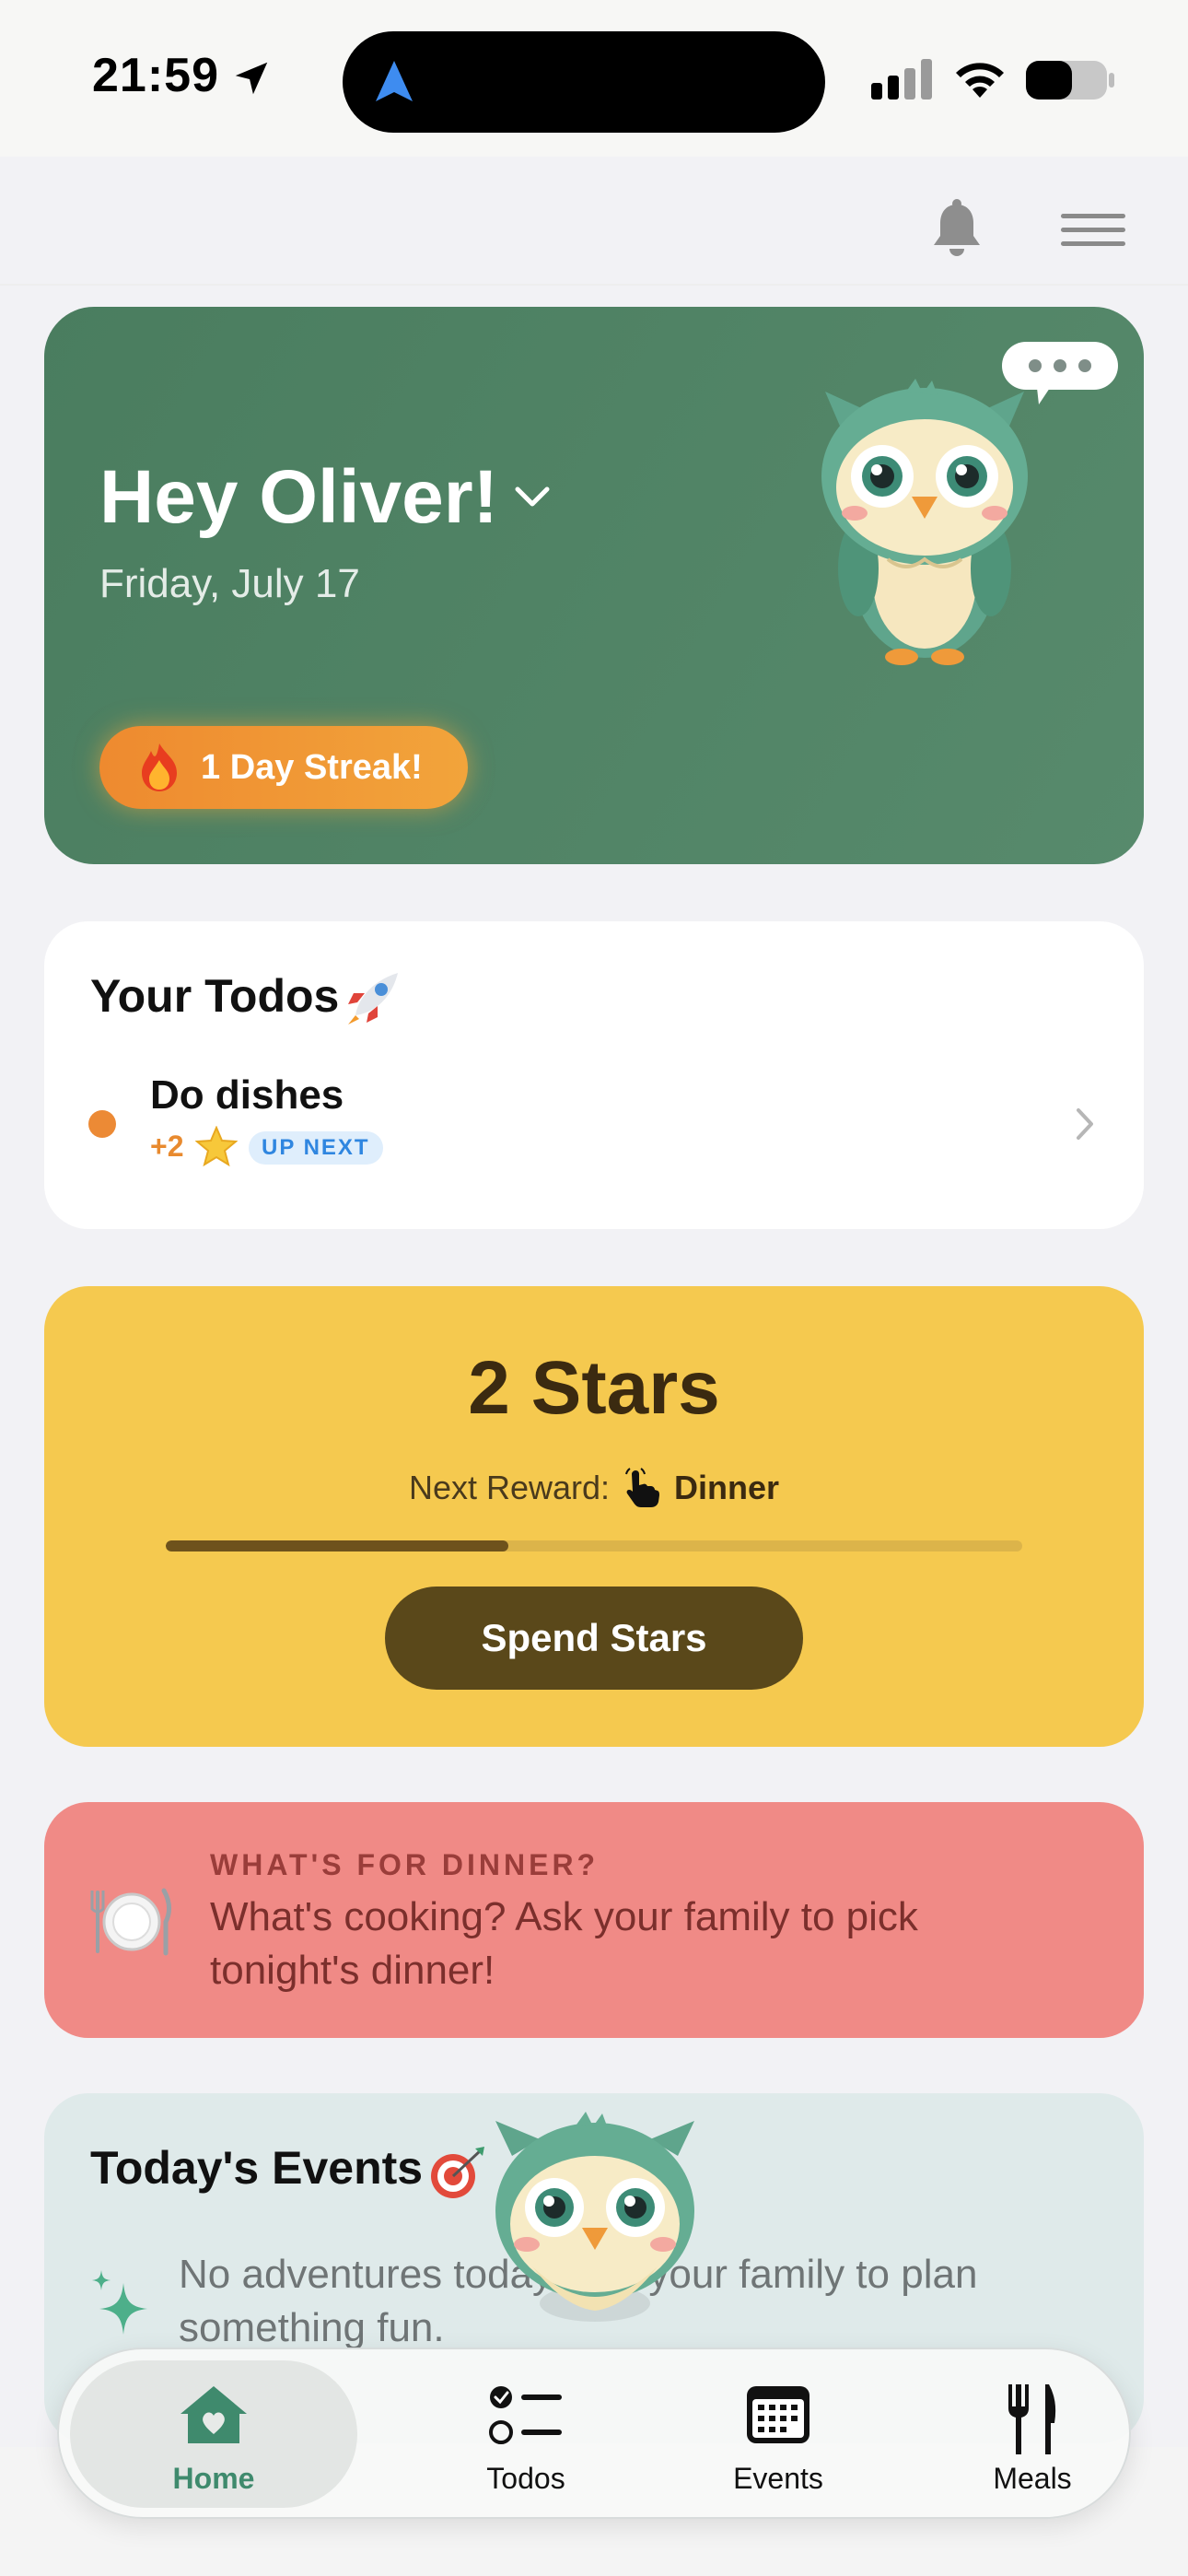  I want to click on header-actions, so click(594, 226).